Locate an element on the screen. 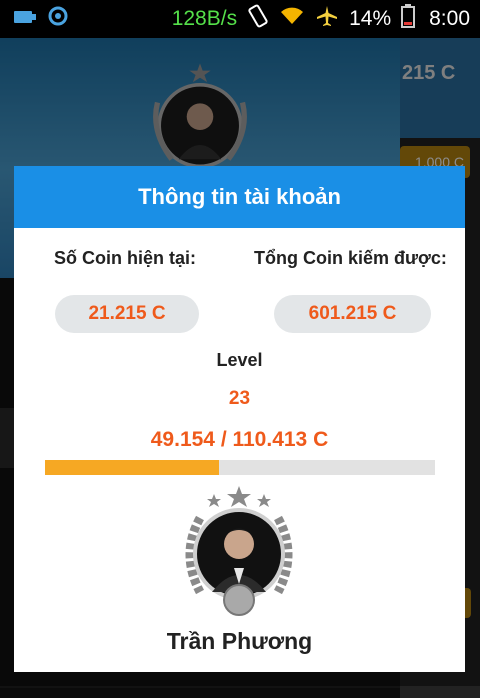 The height and width of the screenshot is (698, 480). level-progress-bar is located at coordinates (240, 467).